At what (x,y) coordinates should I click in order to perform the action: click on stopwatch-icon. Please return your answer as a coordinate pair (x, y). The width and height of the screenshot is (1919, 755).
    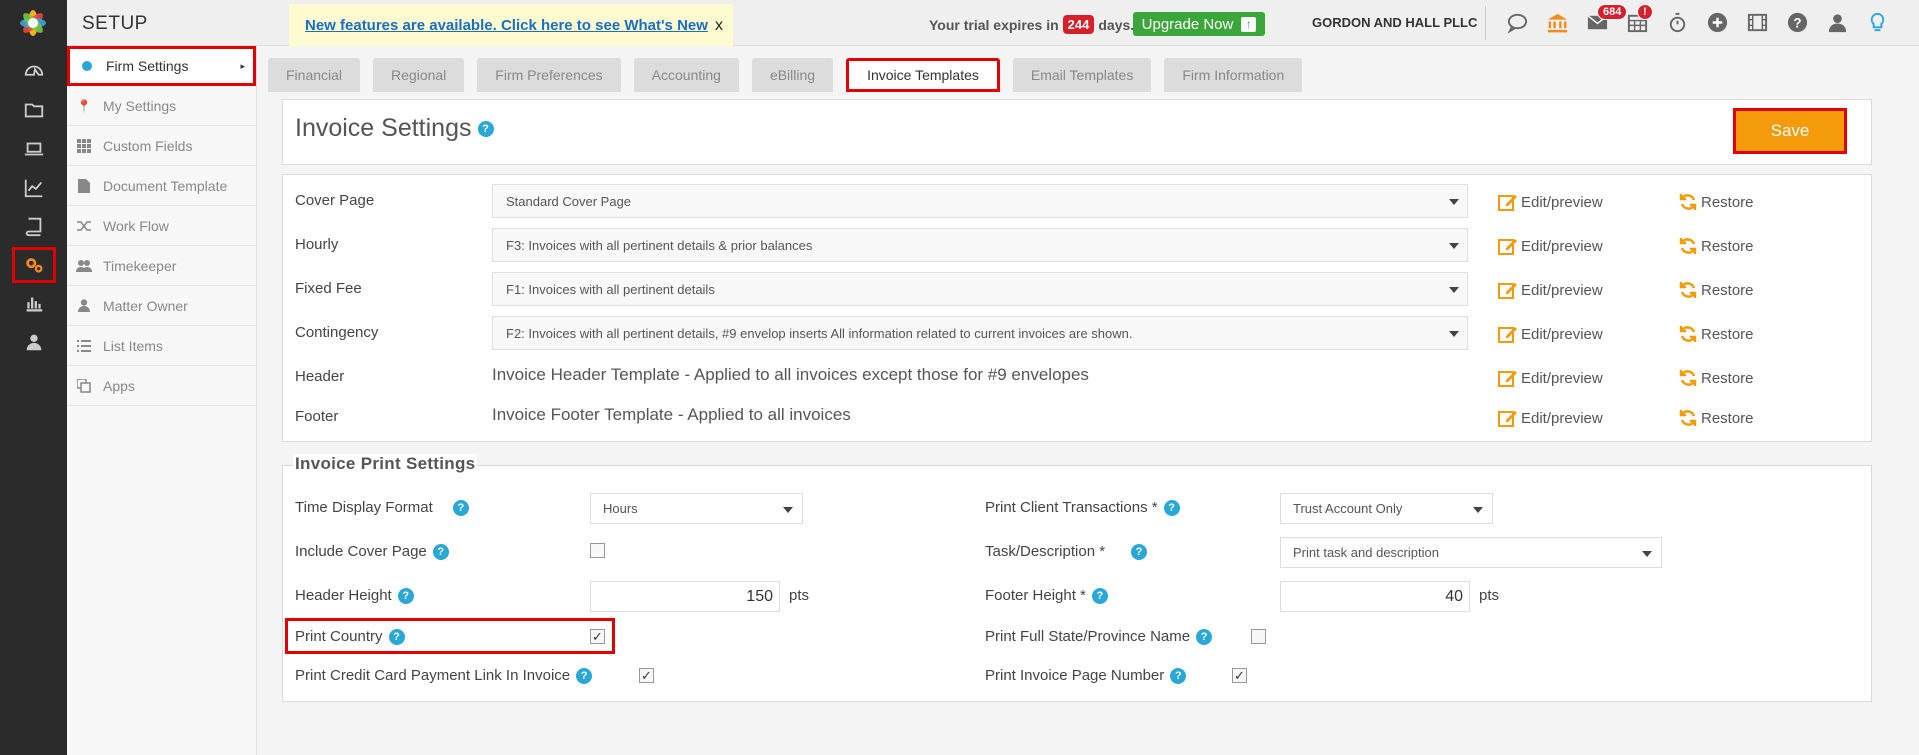
    Looking at the image, I should click on (1677, 22).